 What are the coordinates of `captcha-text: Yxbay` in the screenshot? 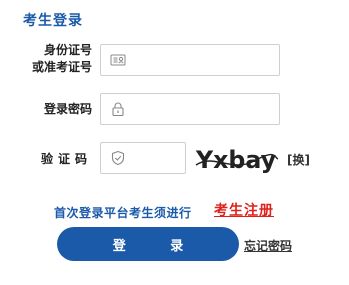 It's located at (235, 160).